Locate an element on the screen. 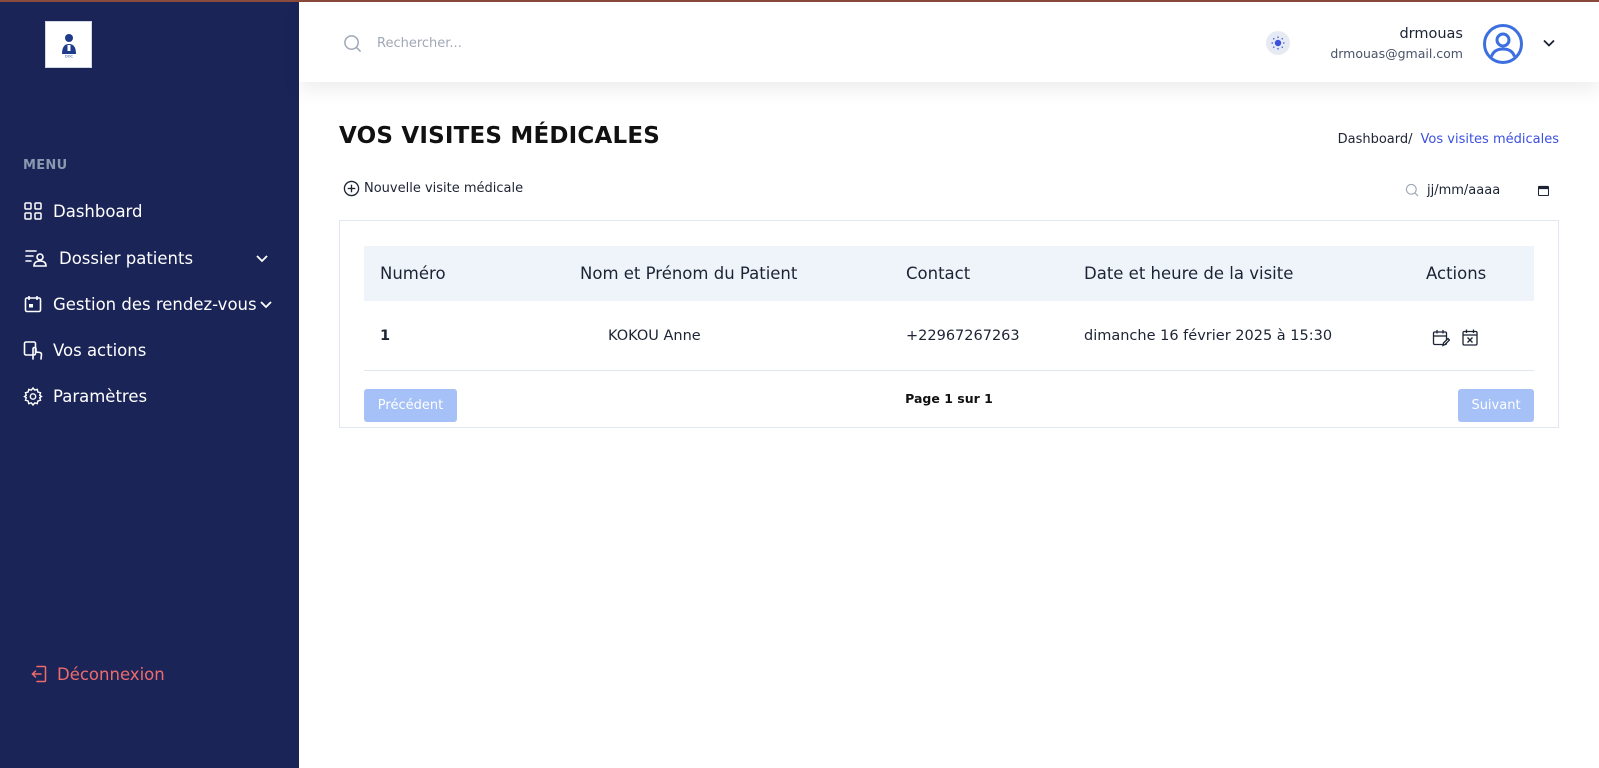  sidebar-item-label: Paramètres is located at coordinates (100, 396).